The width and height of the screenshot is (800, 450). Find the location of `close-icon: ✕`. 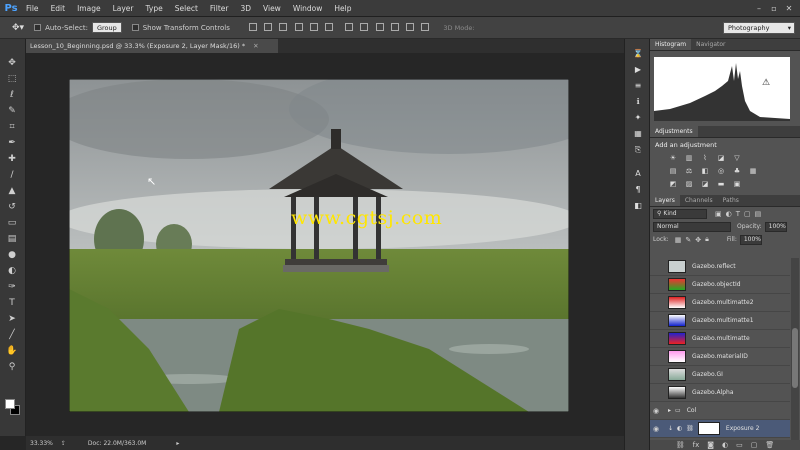

close-icon: ✕ is located at coordinates (789, 8).